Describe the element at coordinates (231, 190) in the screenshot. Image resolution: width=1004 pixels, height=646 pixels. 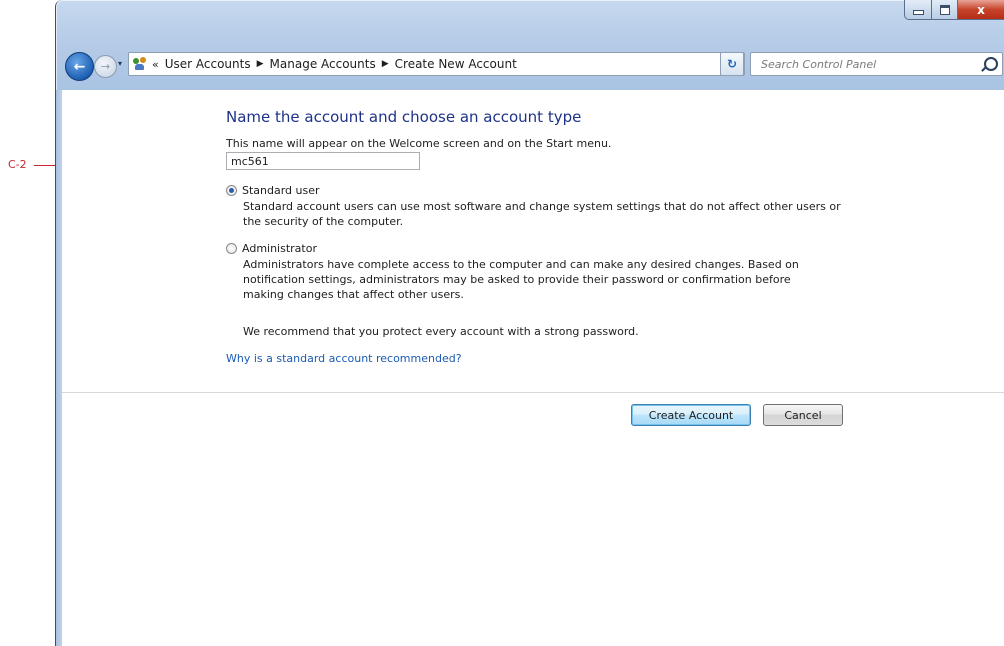
I see `standard-user-radio` at that location.